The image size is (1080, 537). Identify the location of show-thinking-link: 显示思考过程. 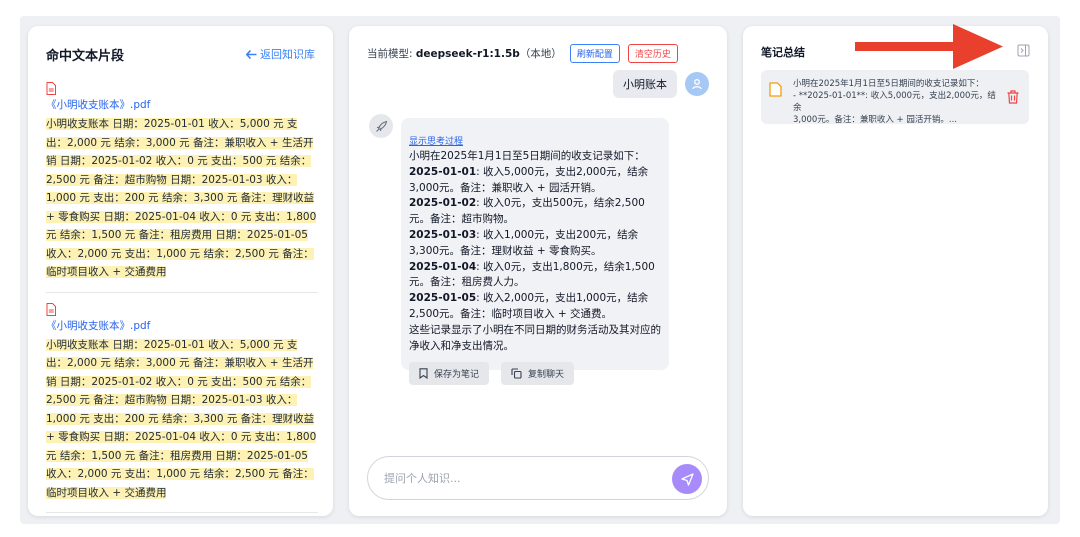
(535, 140).